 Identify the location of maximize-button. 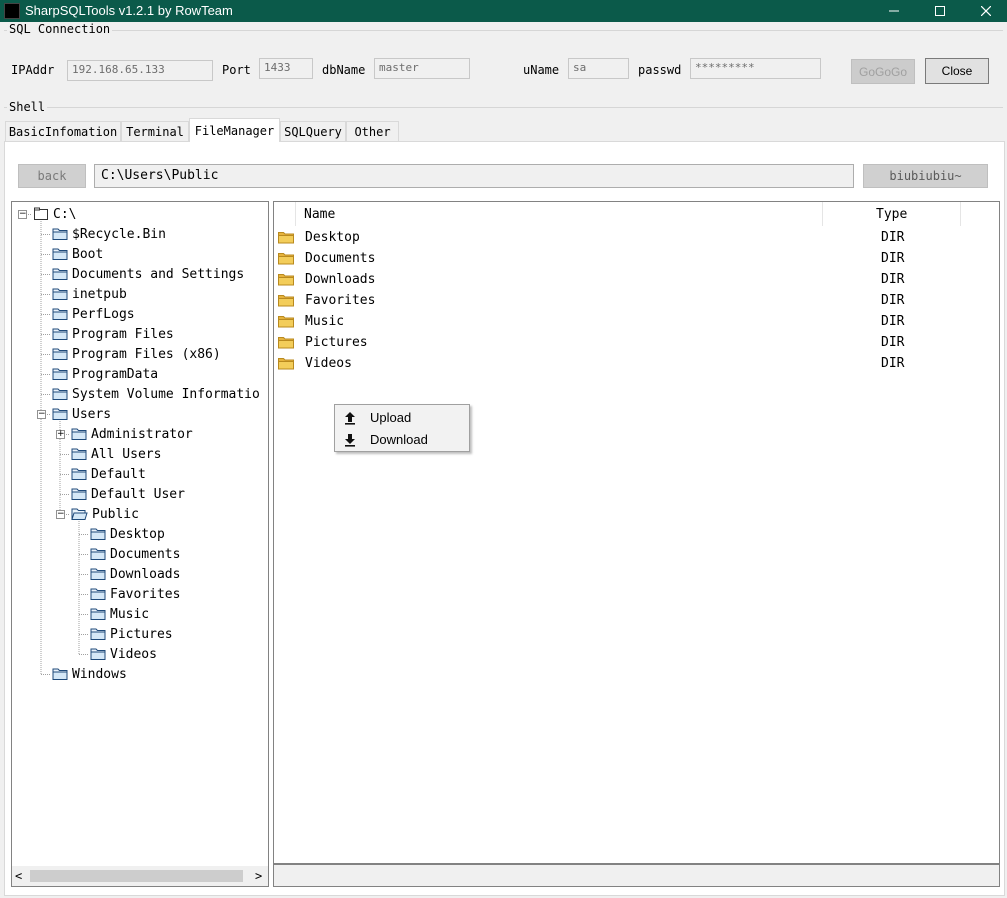
(940, 11).